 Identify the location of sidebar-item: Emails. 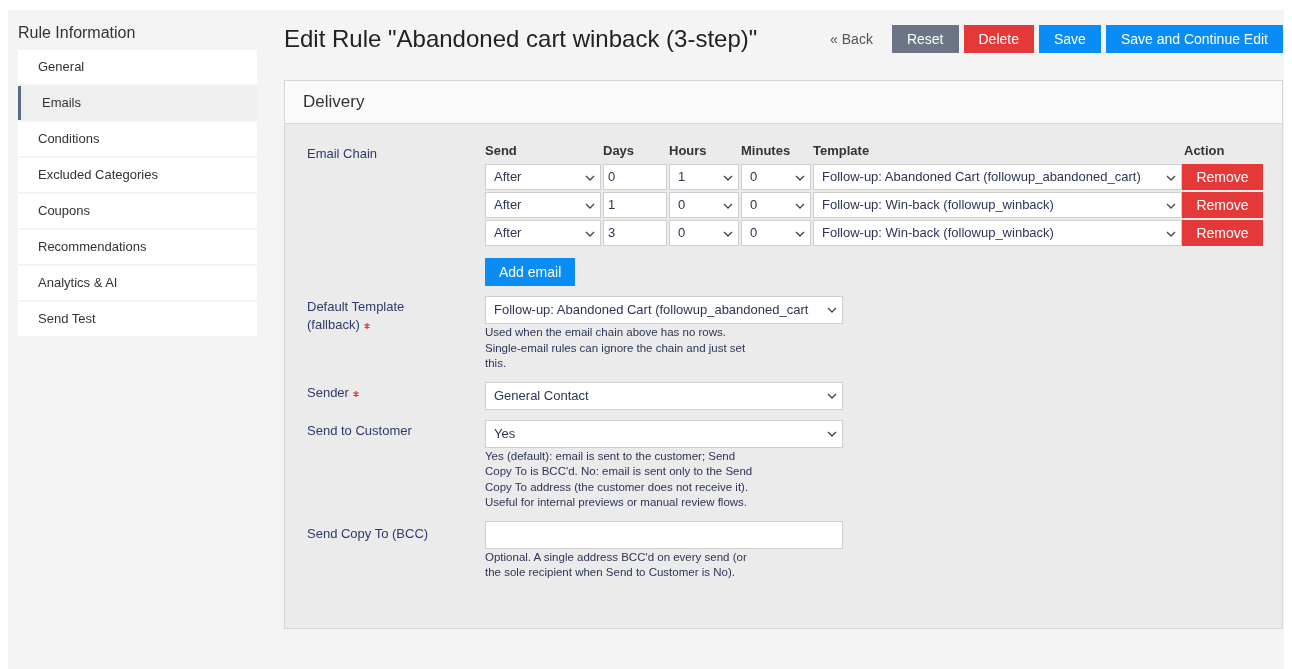
(137, 103).